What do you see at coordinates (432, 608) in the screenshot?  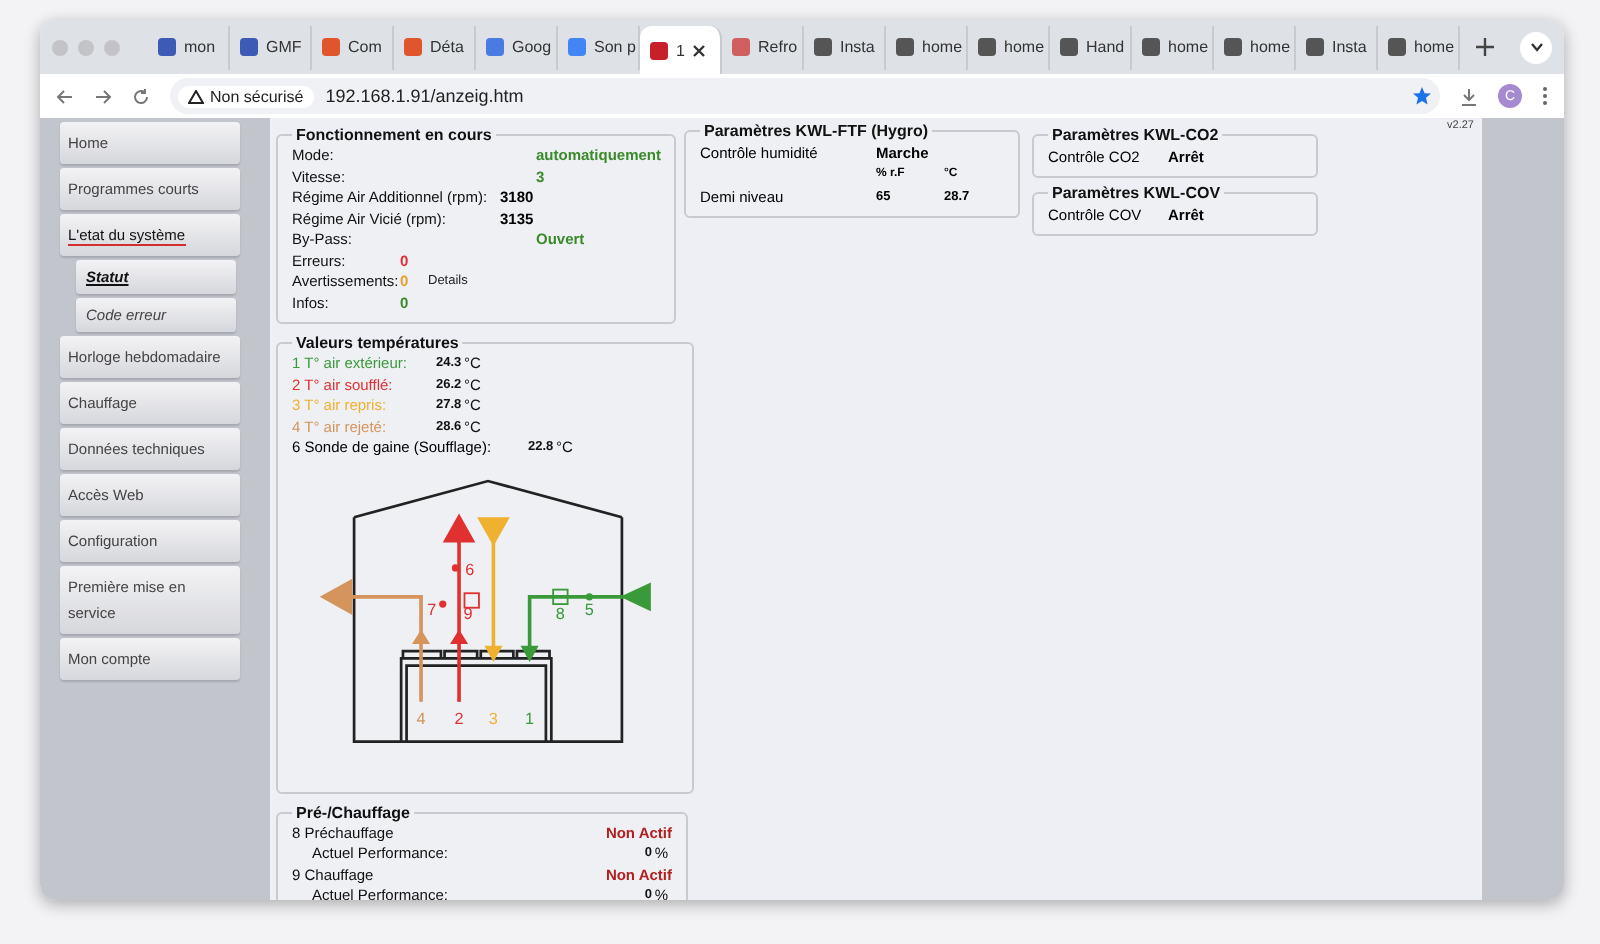 I see `sensor-number: 7` at bounding box center [432, 608].